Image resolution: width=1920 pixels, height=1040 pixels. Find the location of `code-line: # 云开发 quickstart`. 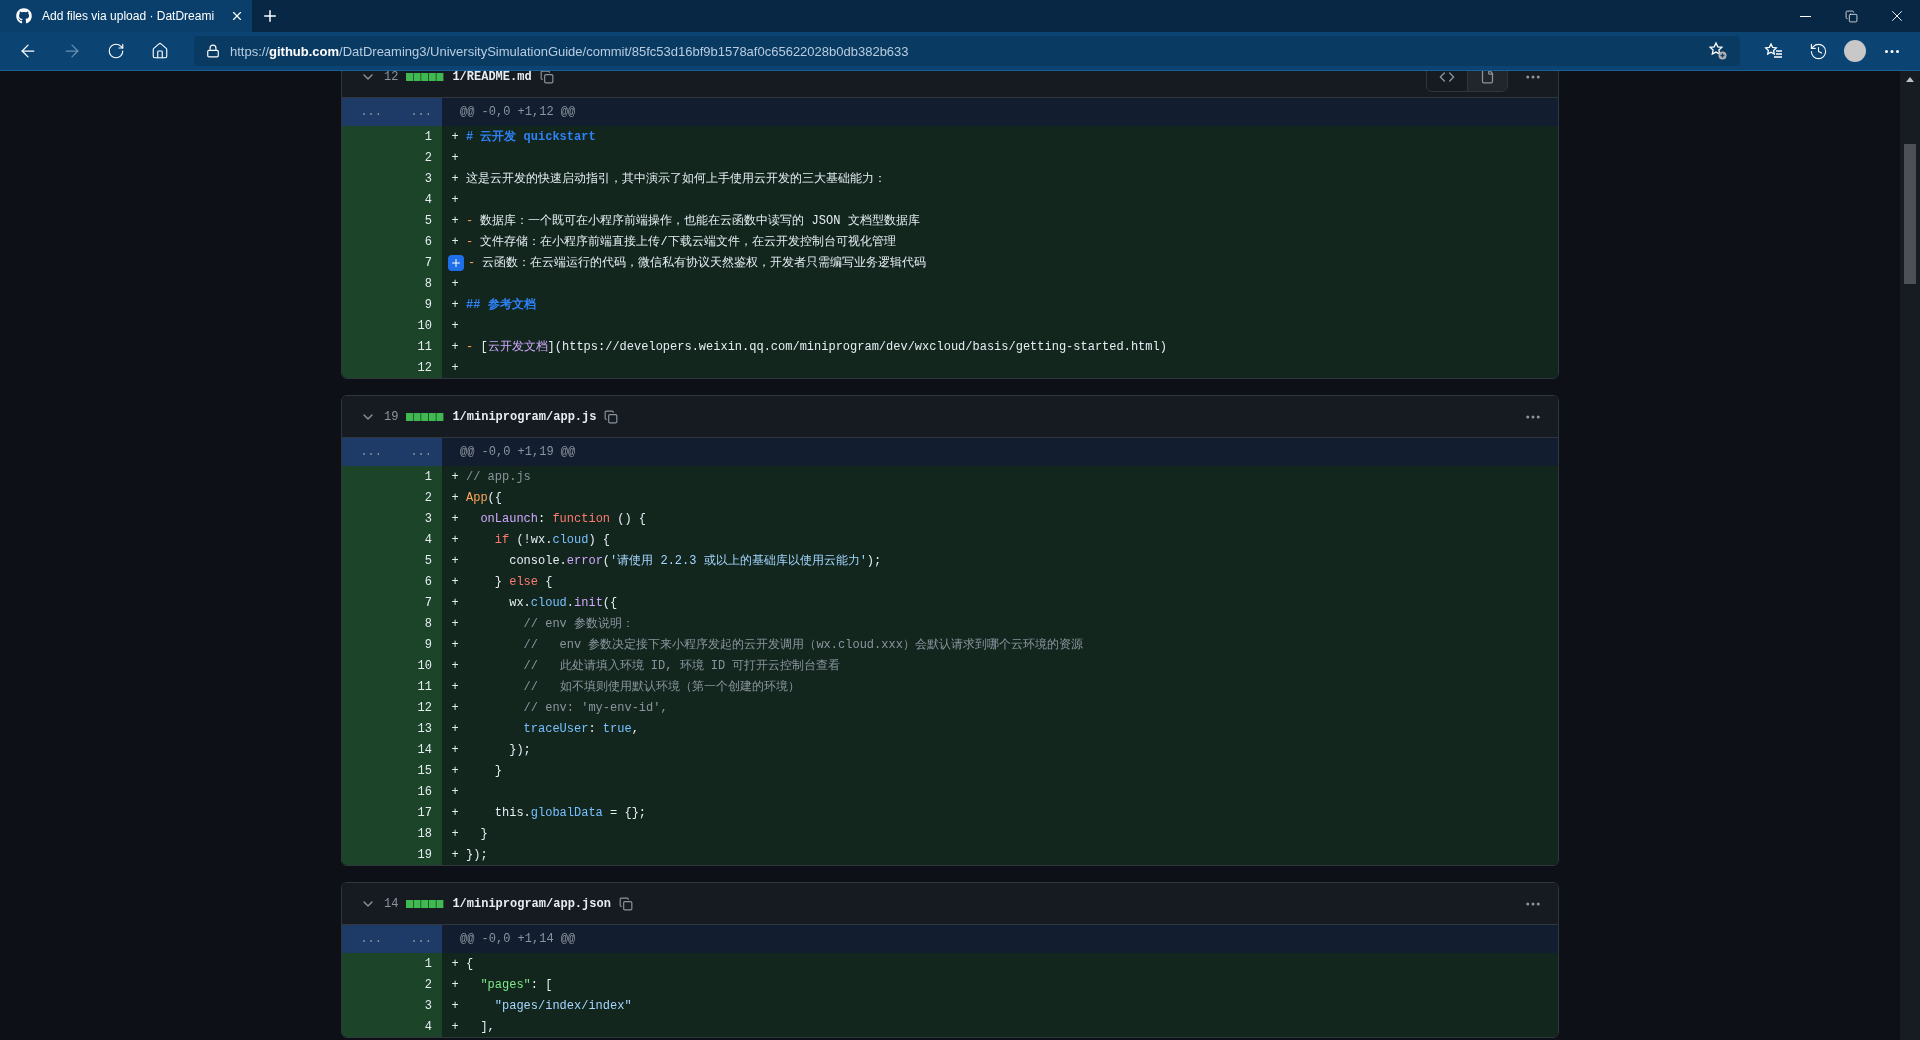

code-line: # 云开发 quickstart is located at coordinates (530, 137).